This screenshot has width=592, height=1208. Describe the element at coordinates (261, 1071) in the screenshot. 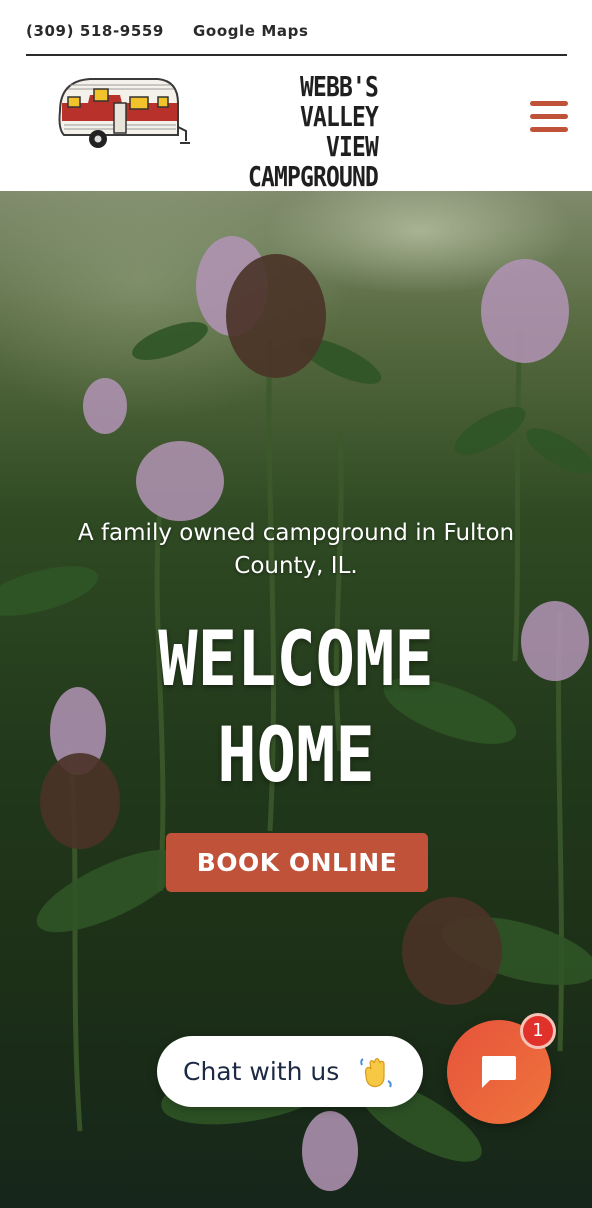

I see `chat-label: Chat with us` at that location.